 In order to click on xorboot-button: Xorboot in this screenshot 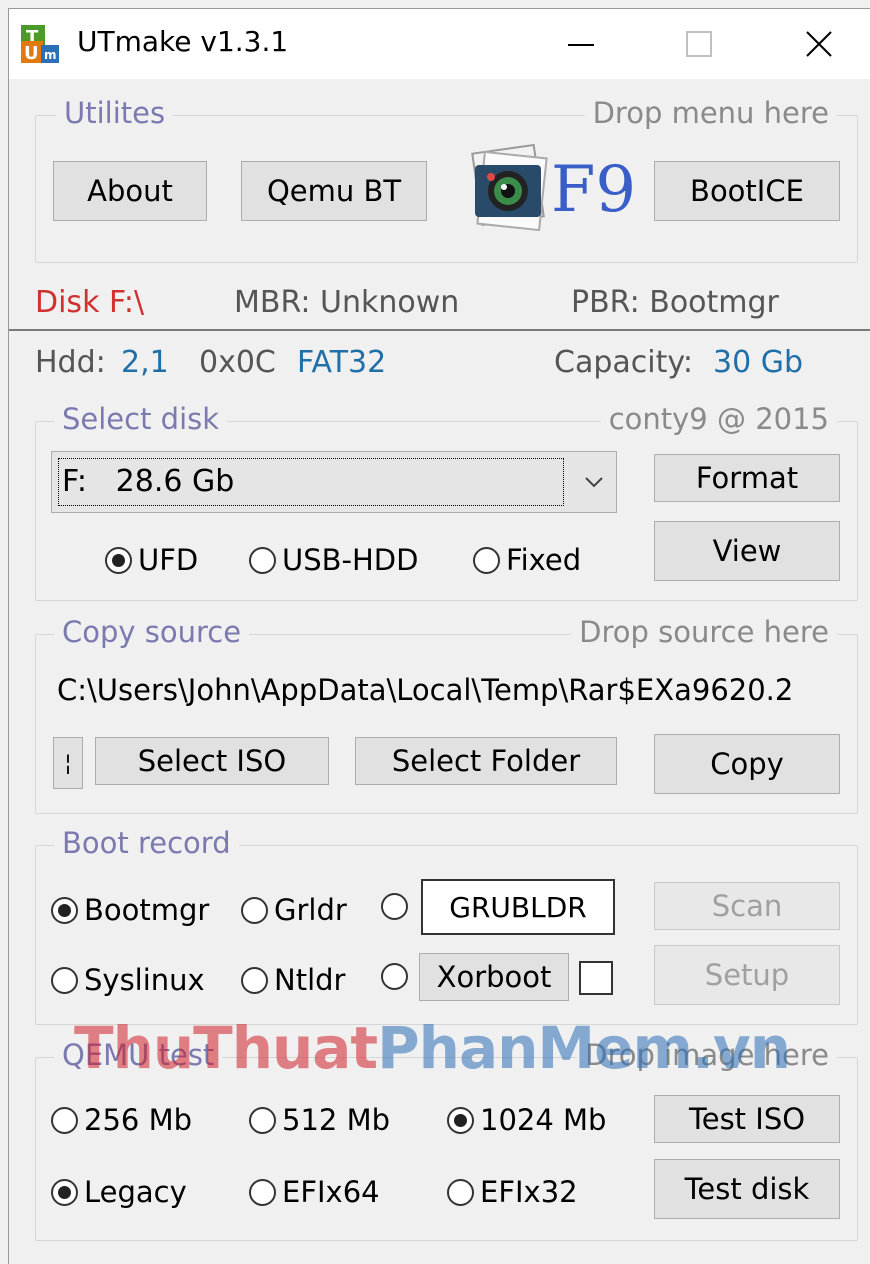, I will do `click(494, 977)`.